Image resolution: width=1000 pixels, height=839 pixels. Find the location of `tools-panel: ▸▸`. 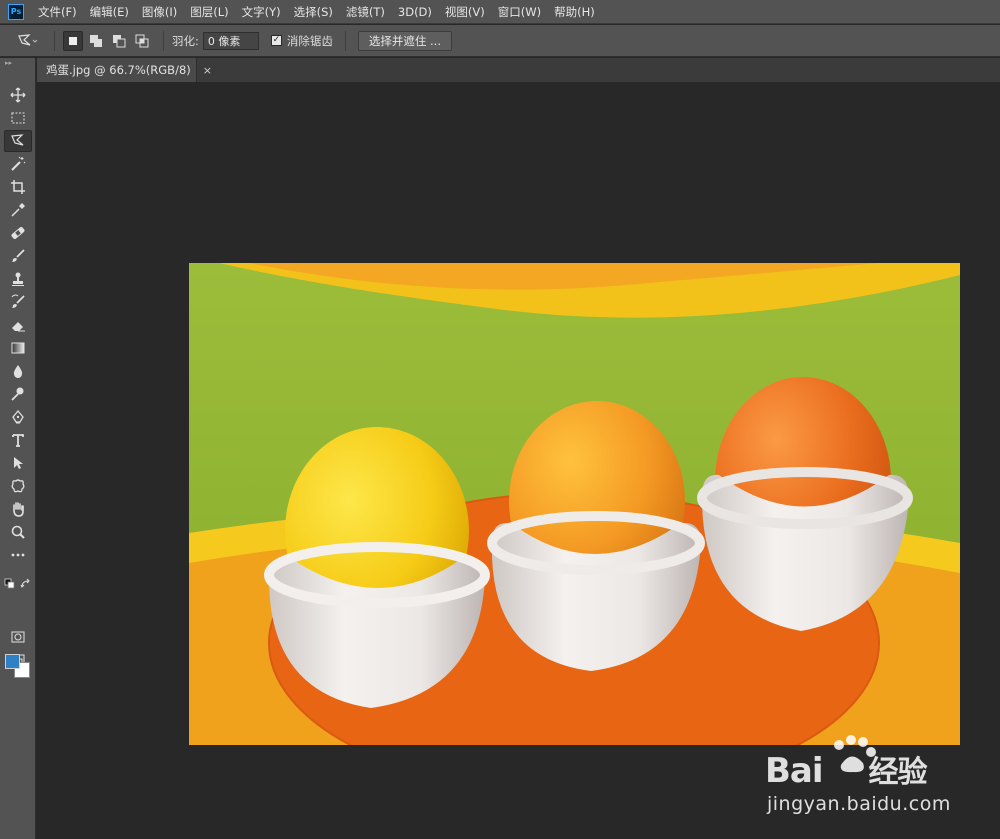

tools-panel: ▸▸ is located at coordinates (18, 448).